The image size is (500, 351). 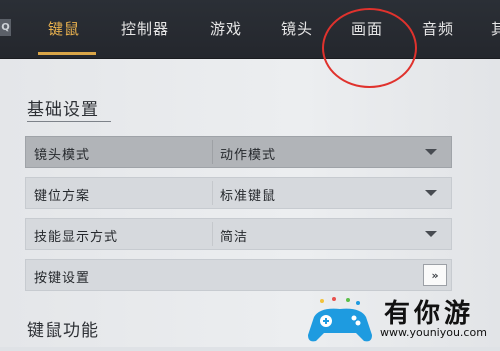 What do you see at coordinates (248, 194) in the screenshot?
I see `key-scheme-dropdown: 标准键鼠` at bounding box center [248, 194].